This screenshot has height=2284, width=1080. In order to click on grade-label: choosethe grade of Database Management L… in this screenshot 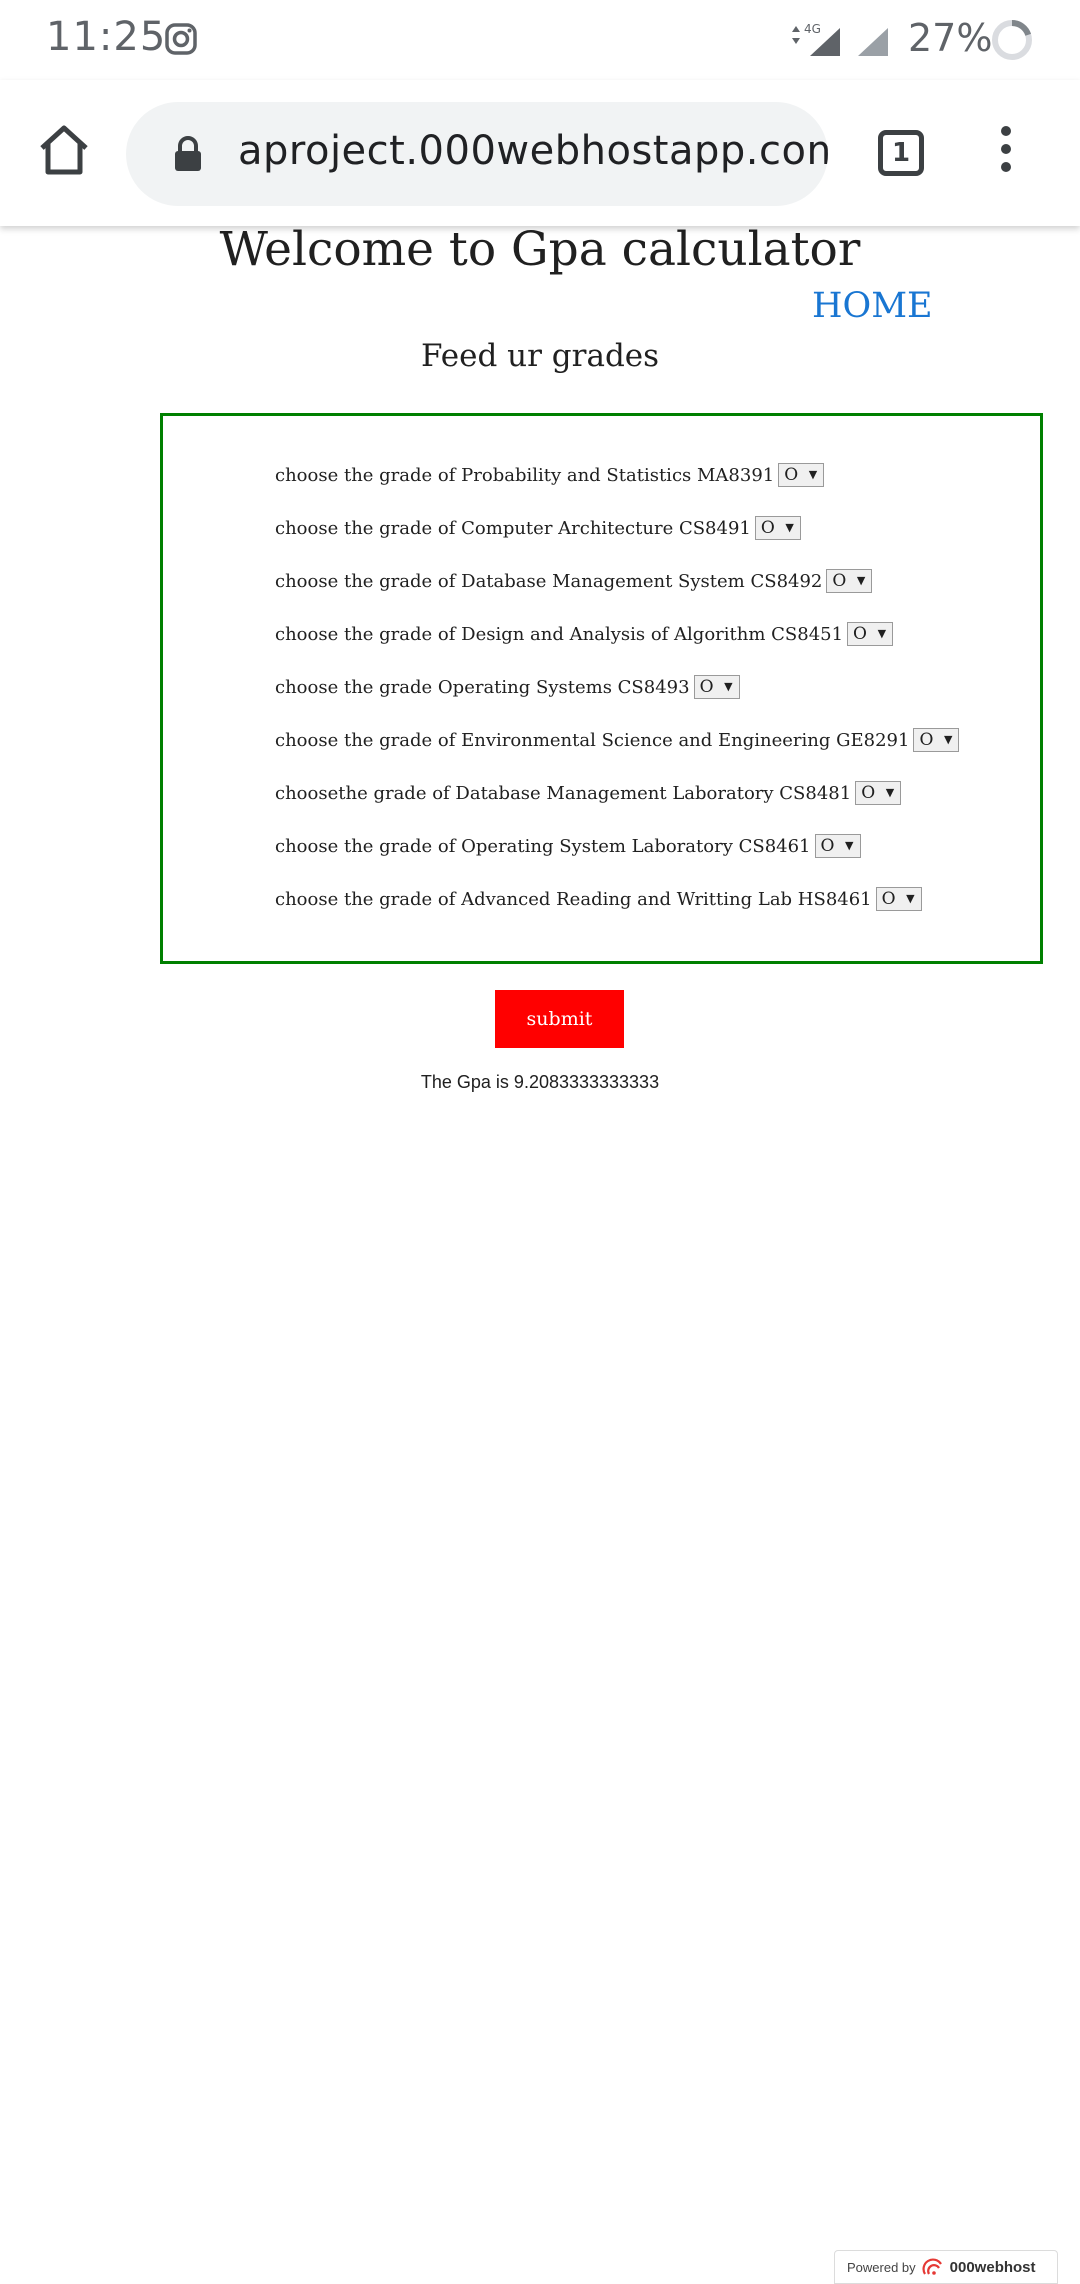, I will do `click(563, 793)`.